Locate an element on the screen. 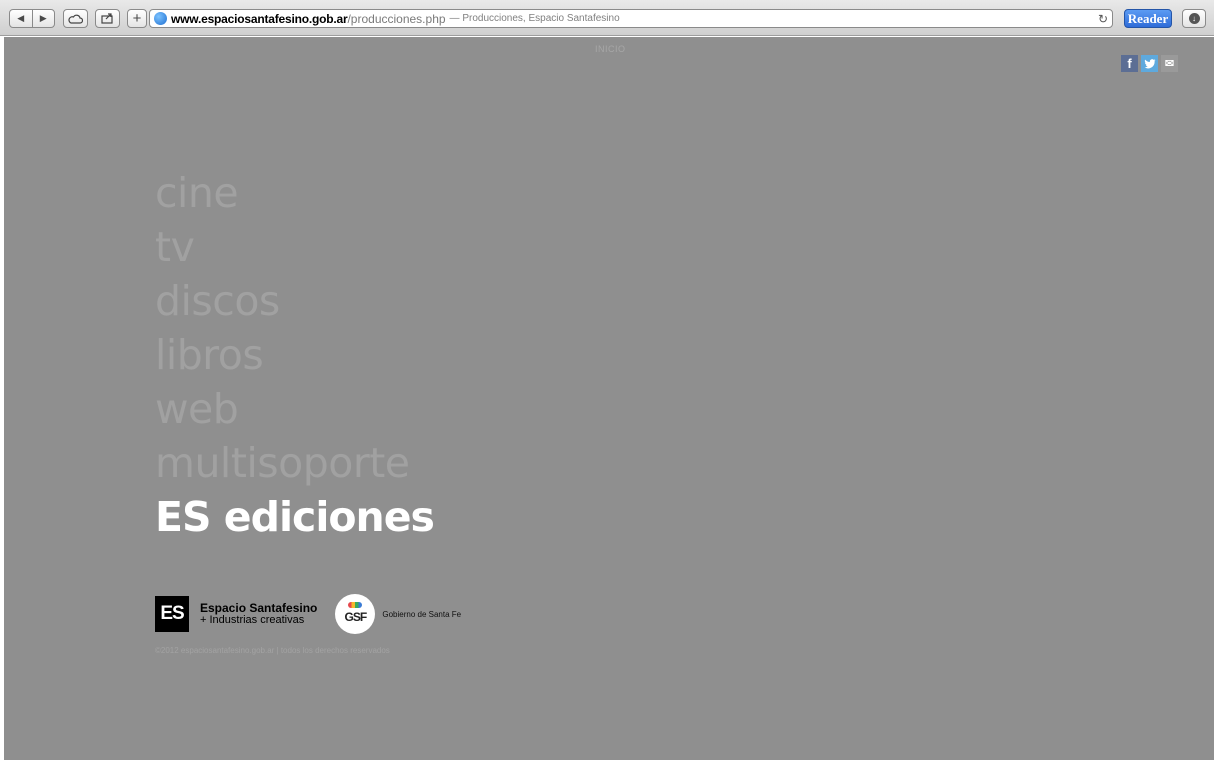  reload-icon: ↻ is located at coordinates (1103, 19).